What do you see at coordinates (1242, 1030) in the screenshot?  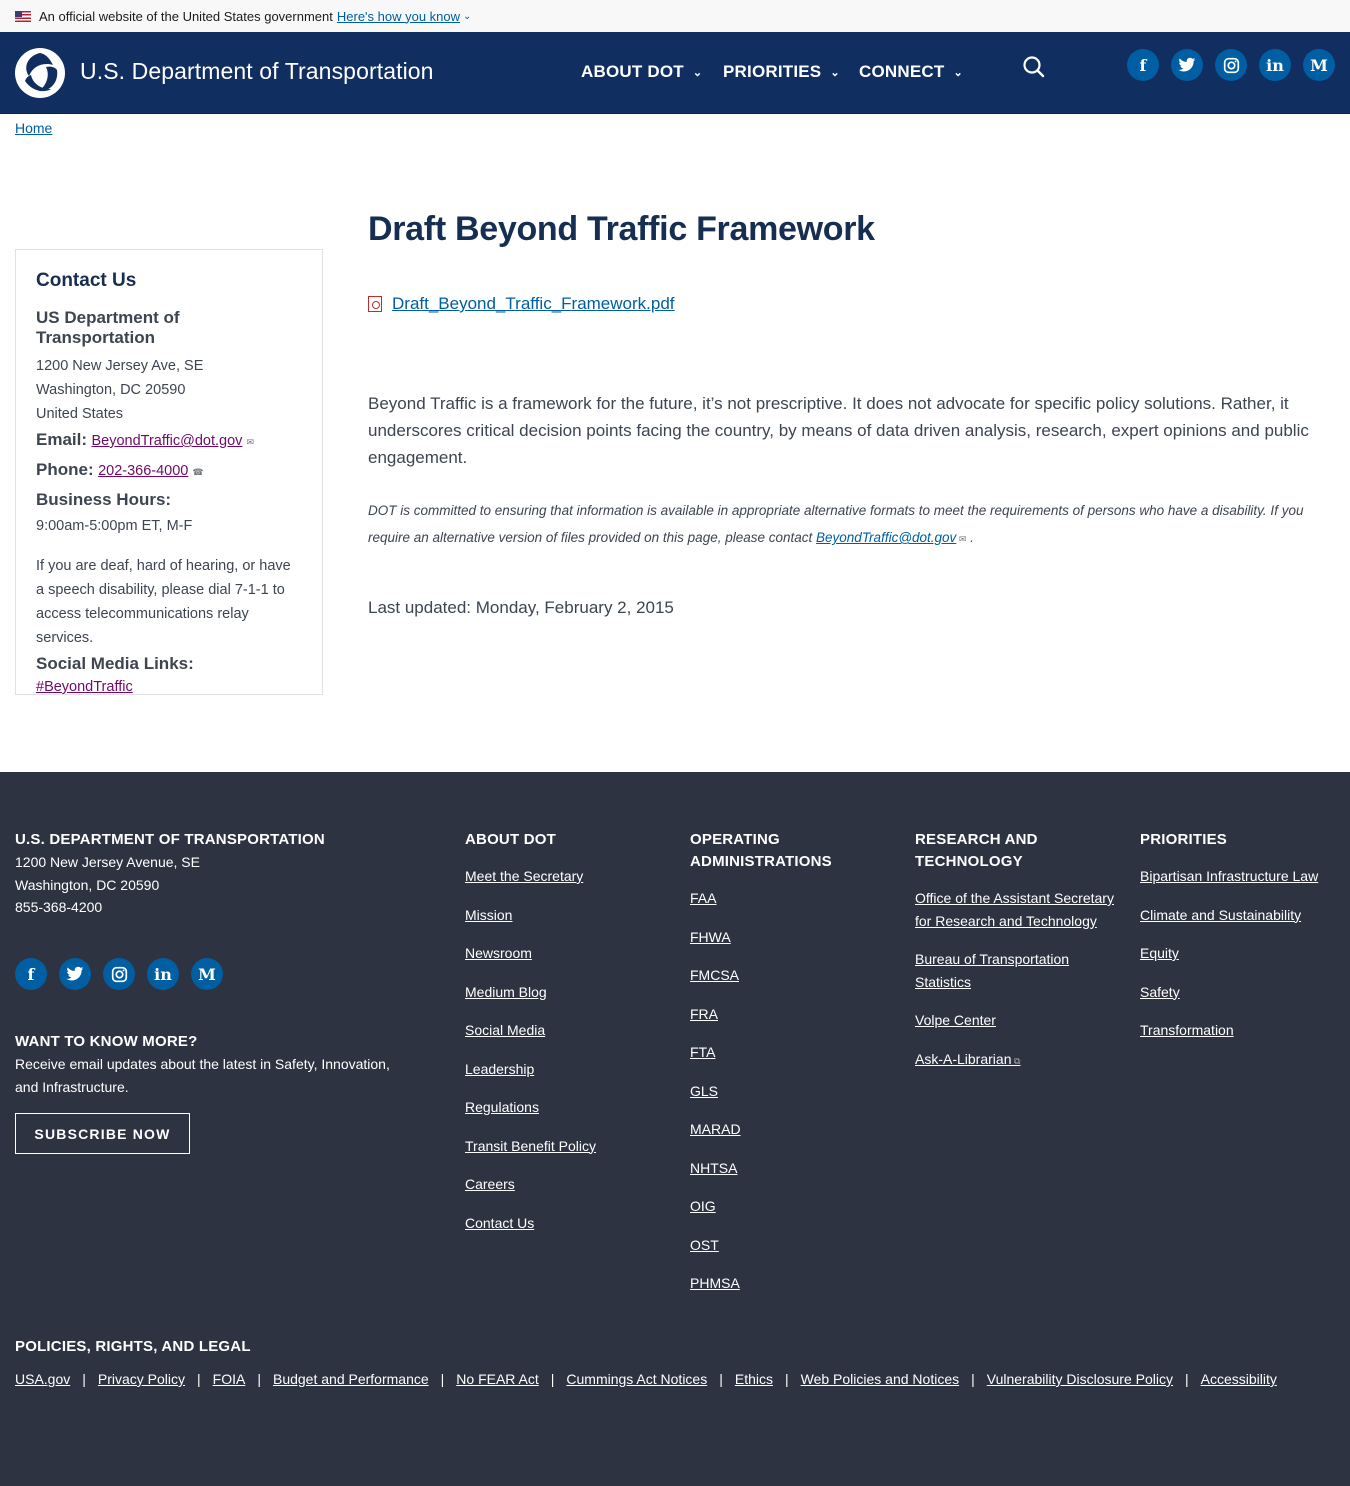 I see `footer-link-transformation: Transformation` at bounding box center [1242, 1030].